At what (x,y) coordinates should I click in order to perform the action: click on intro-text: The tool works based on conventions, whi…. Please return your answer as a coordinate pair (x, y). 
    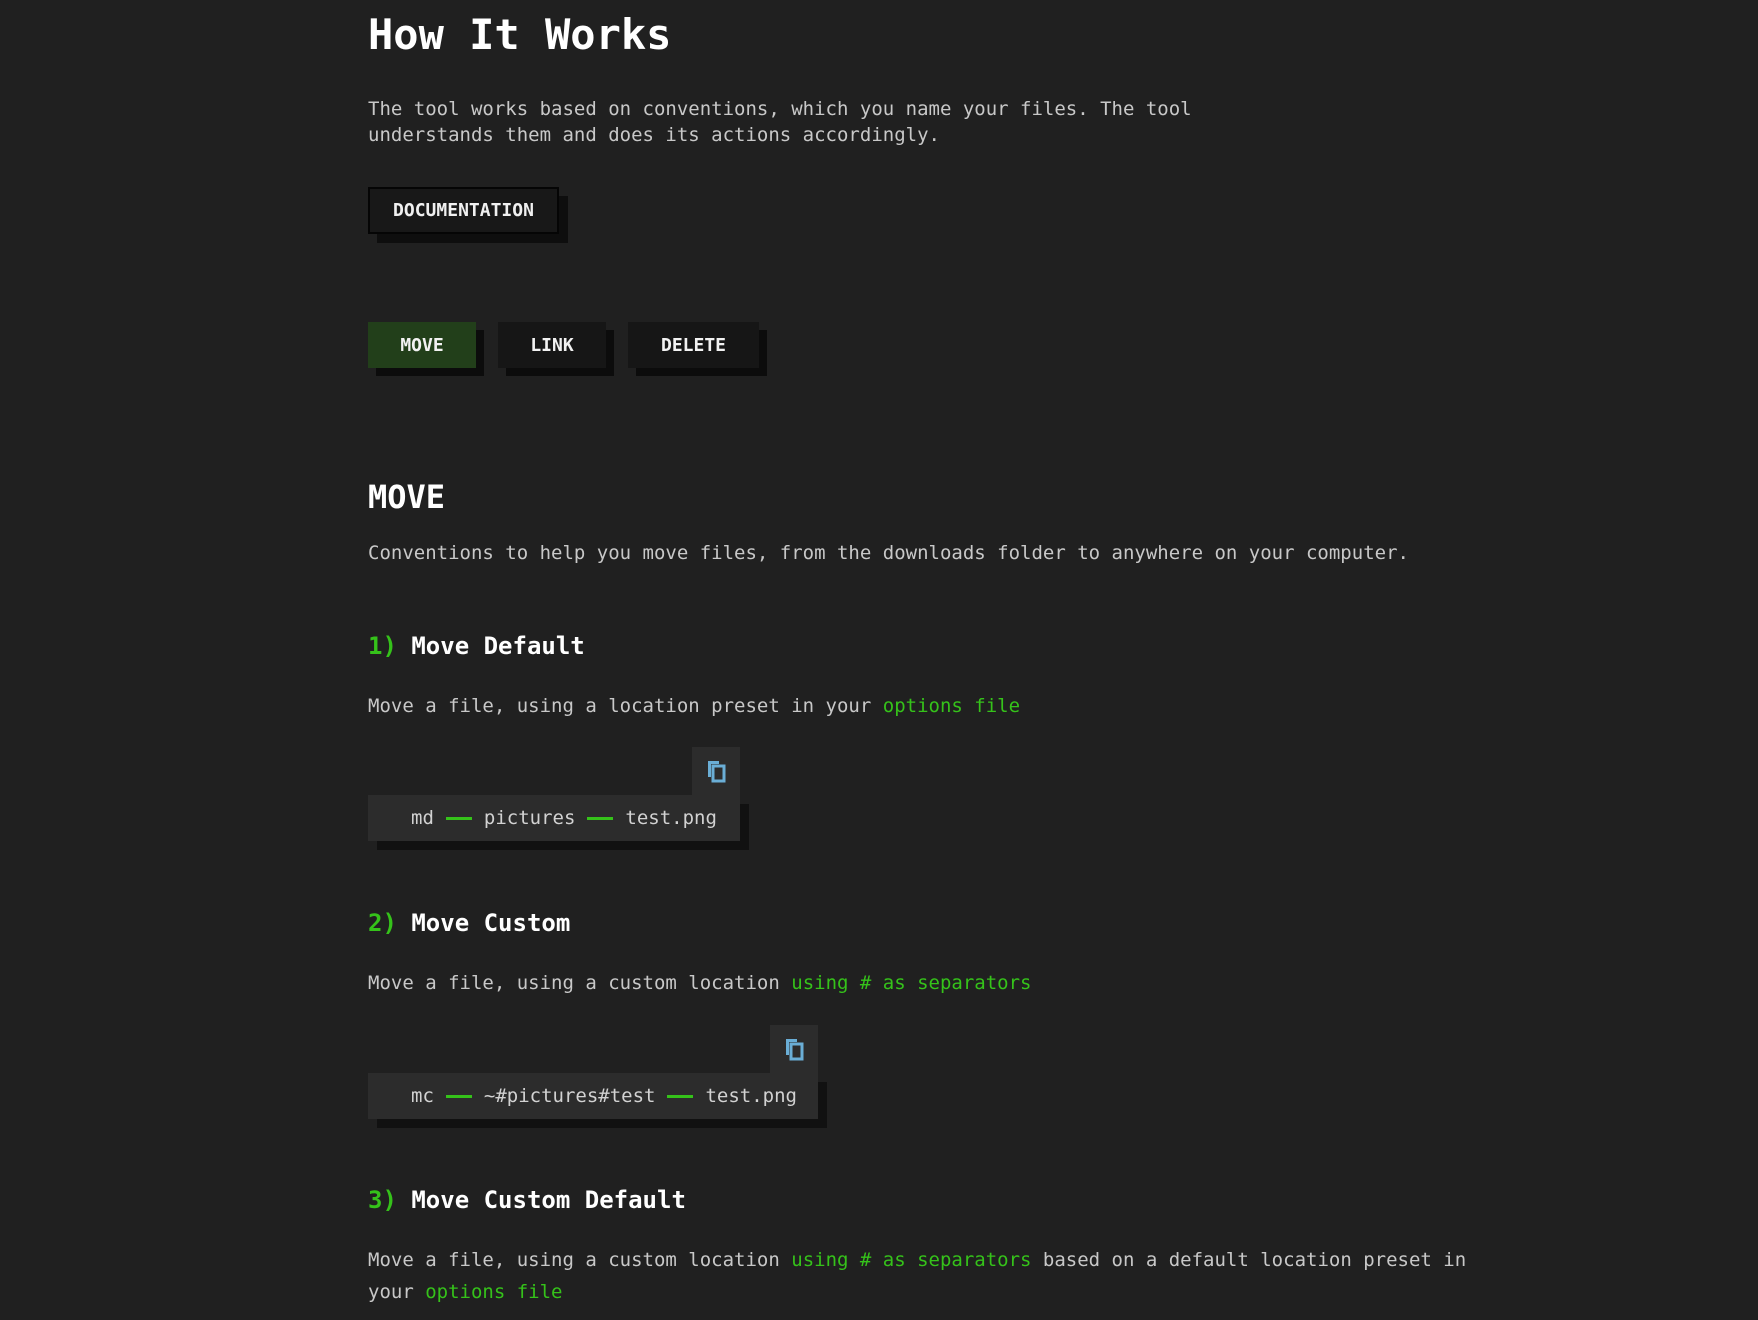
    Looking at the image, I should click on (788, 122).